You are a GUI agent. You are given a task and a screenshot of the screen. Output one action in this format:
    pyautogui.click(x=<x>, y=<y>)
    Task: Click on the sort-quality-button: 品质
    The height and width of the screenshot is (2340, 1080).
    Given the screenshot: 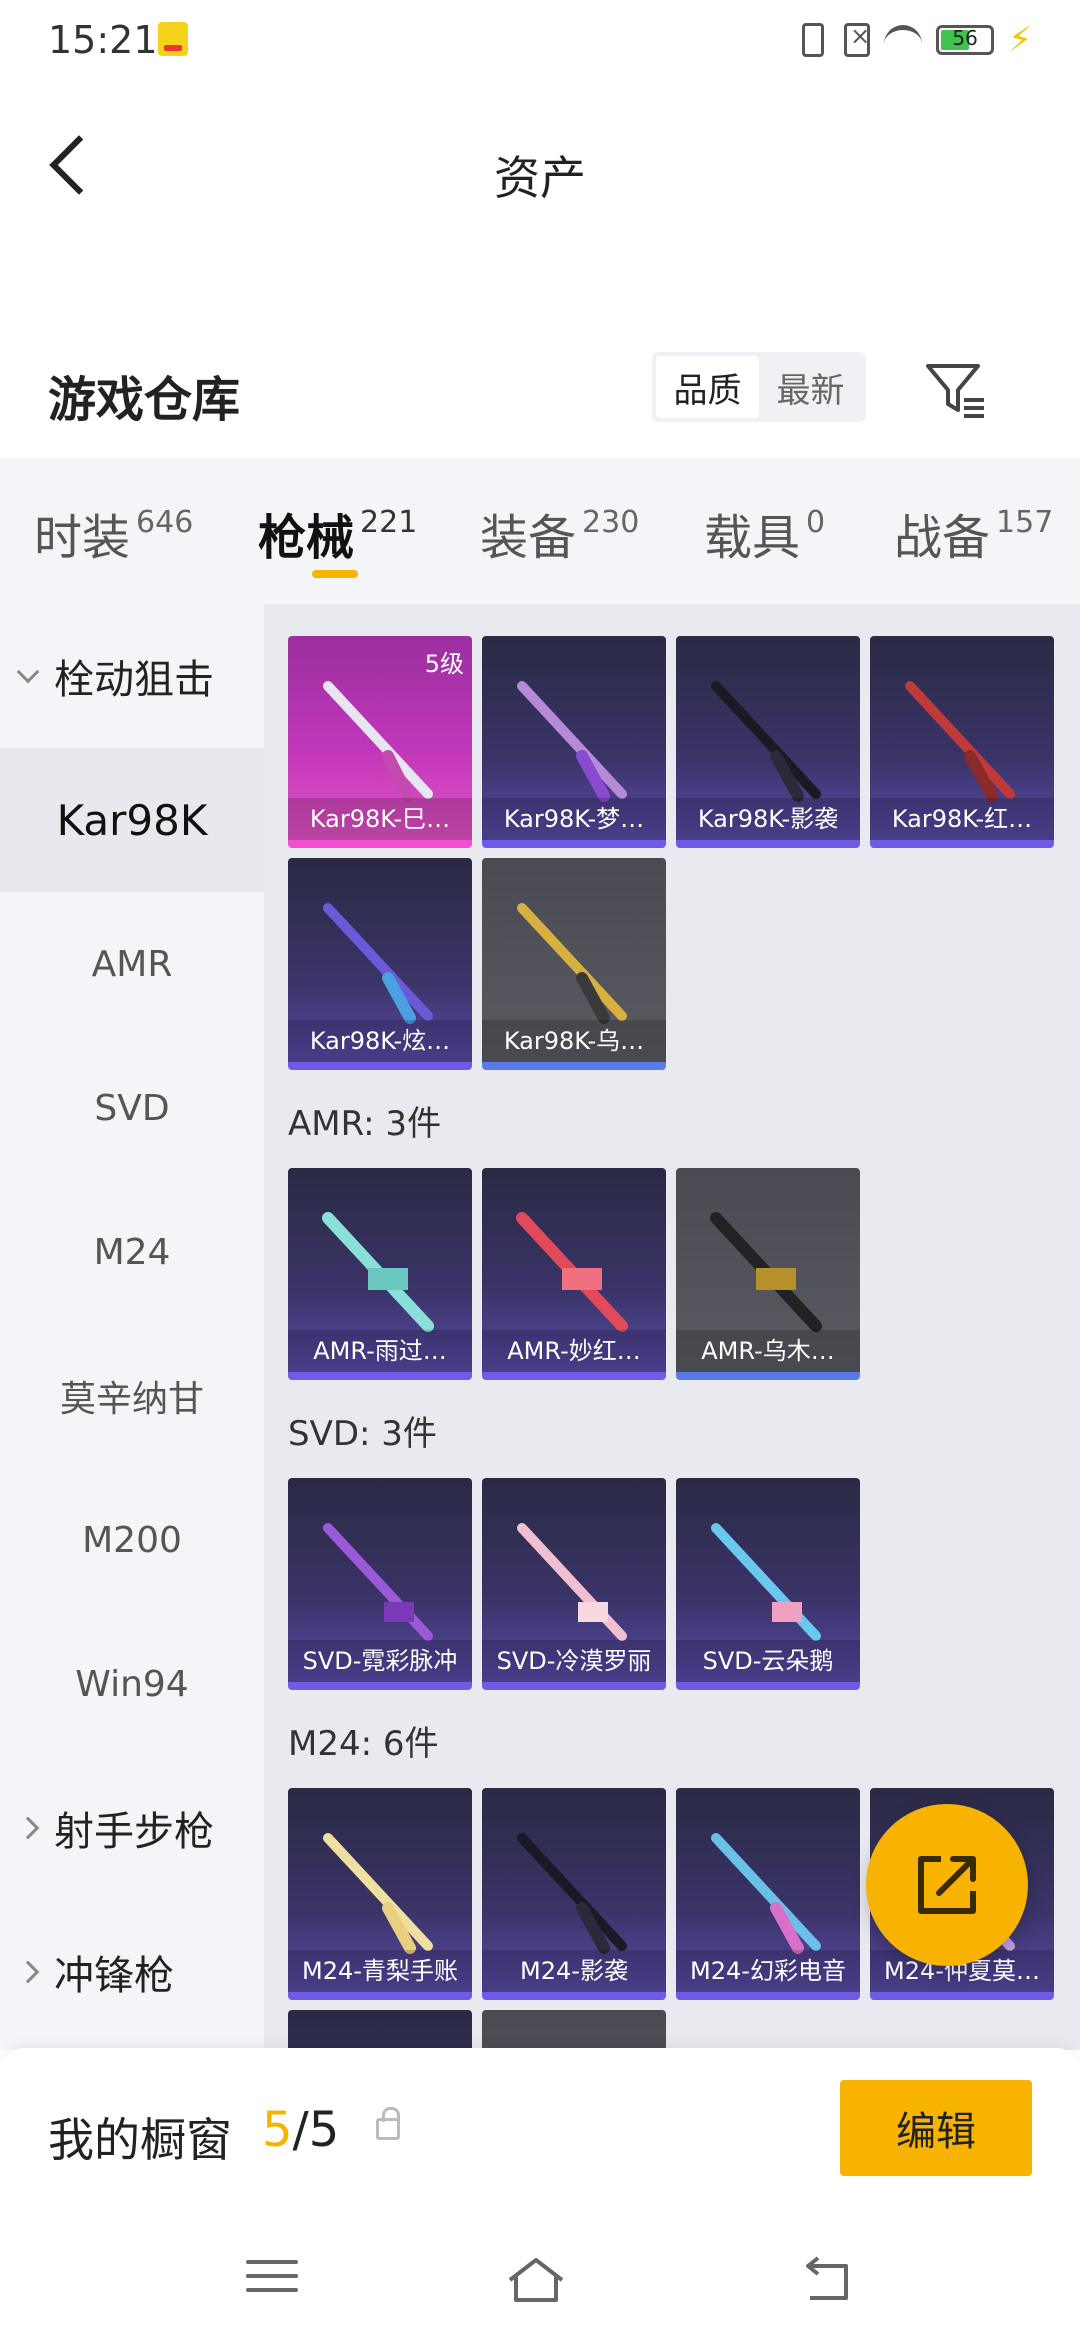 What is the action you would take?
    pyautogui.click(x=707, y=387)
    